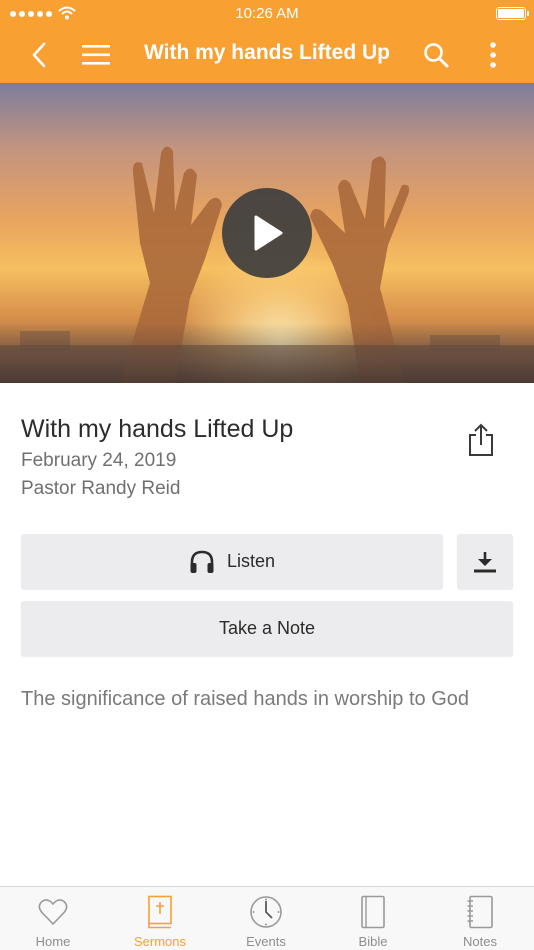 Image resolution: width=534 pixels, height=950 pixels. I want to click on status-bar: 10:26 AM, so click(267, 14).